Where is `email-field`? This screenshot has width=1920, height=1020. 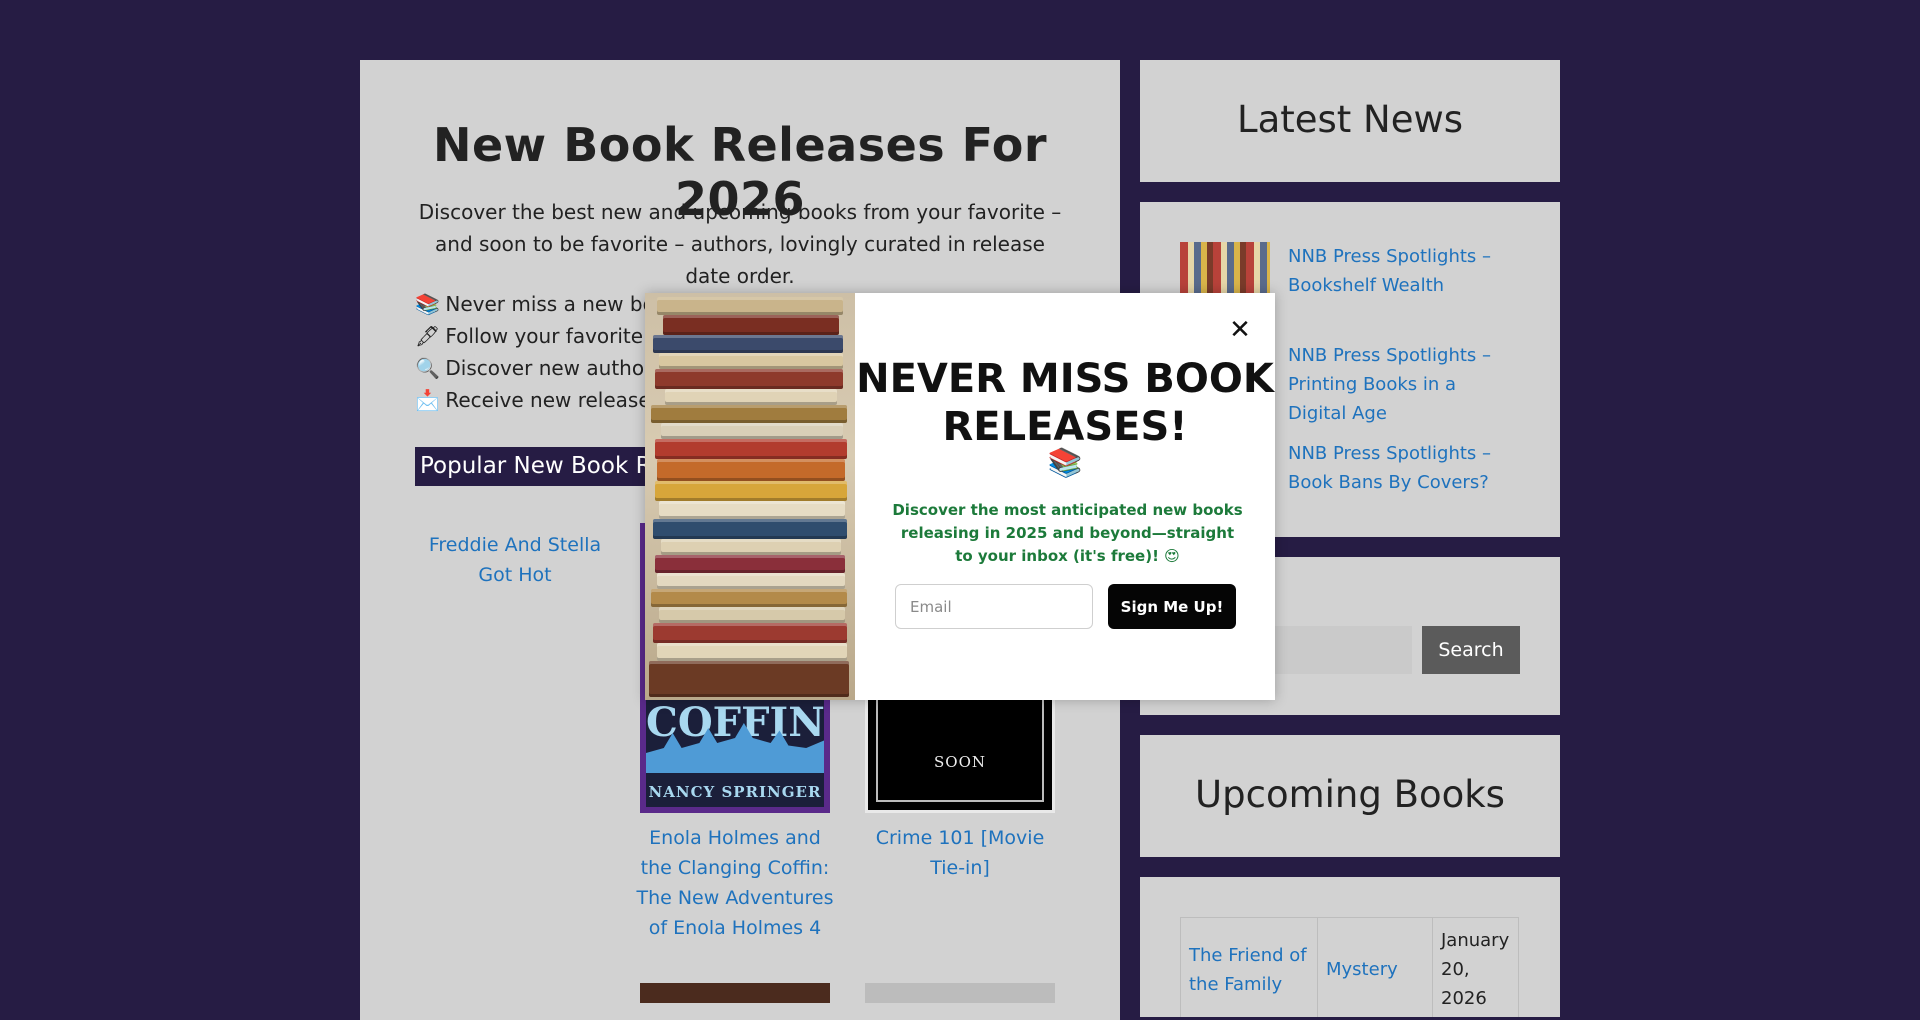
email-field is located at coordinates (994, 606).